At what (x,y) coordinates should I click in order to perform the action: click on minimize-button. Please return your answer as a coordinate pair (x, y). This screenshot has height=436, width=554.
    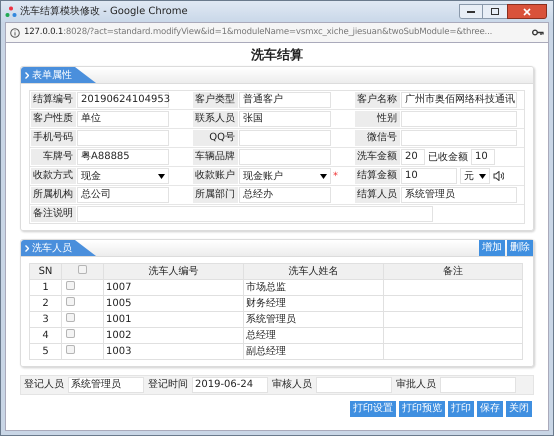
    Looking at the image, I should click on (471, 11).